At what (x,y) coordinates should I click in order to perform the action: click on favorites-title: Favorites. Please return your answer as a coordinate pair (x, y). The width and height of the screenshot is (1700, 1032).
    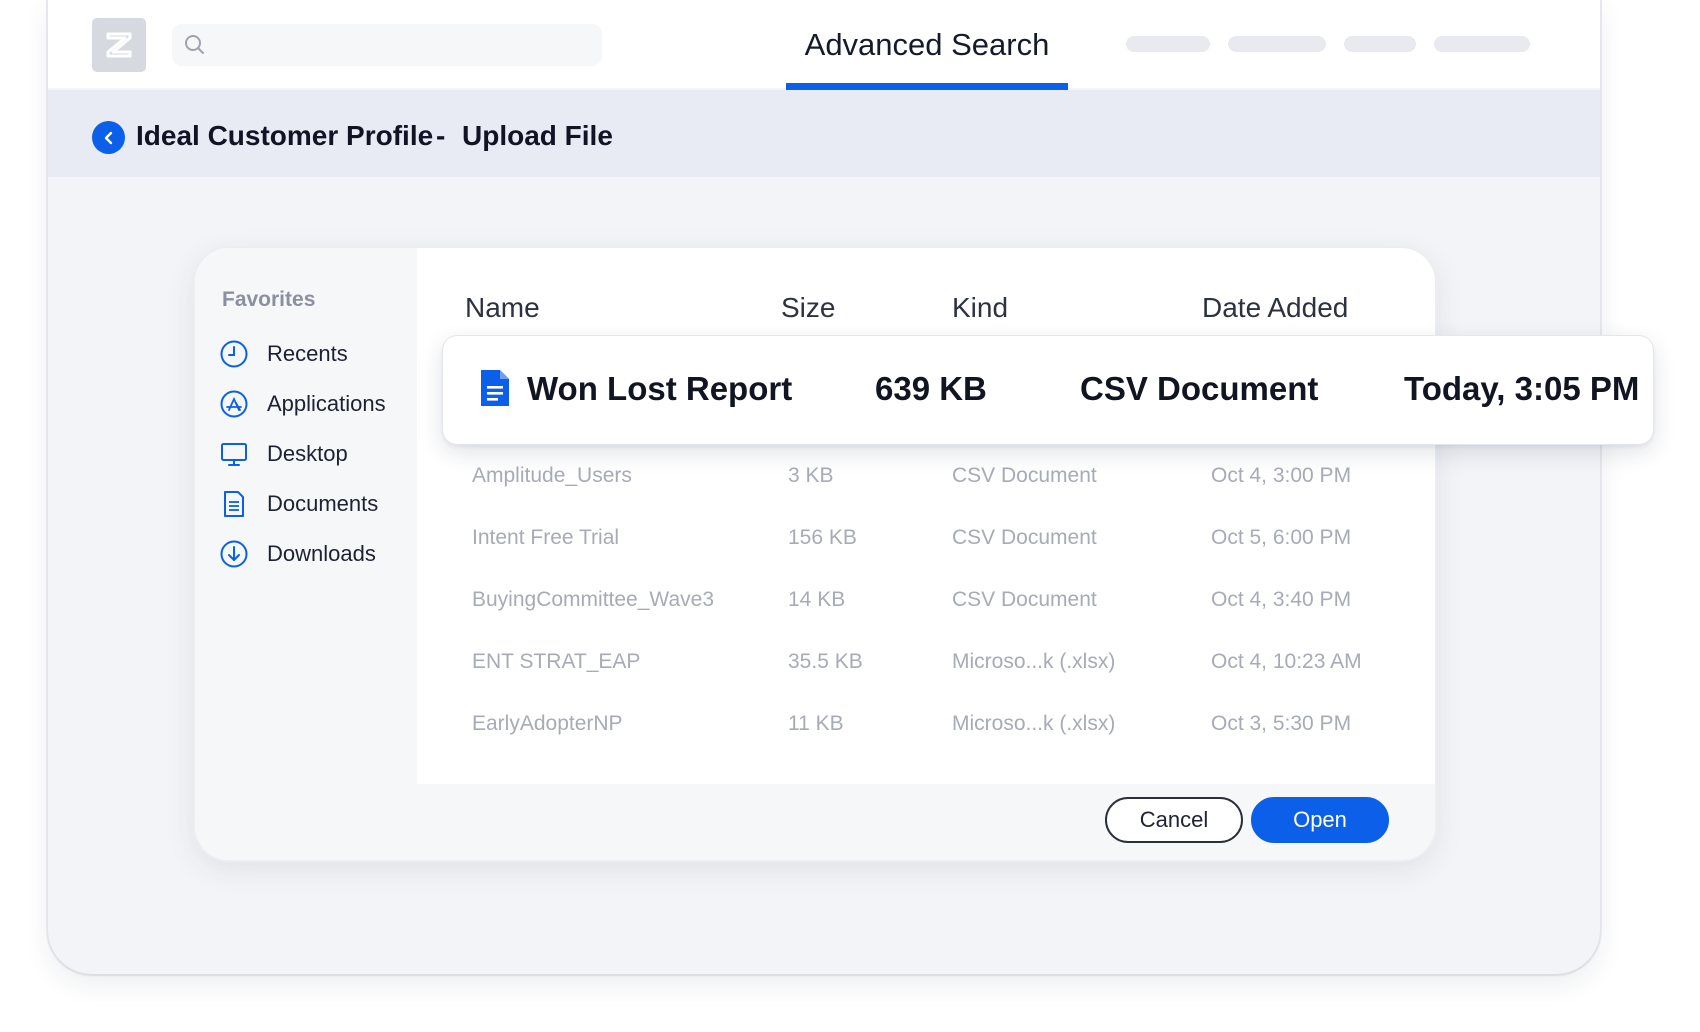
    Looking at the image, I should click on (269, 299).